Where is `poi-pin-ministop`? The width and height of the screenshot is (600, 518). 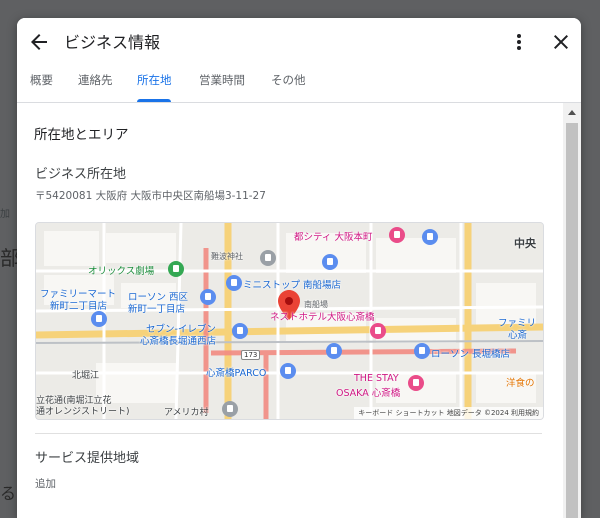
poi-pin-ministop is located at coordinates (234, 283).